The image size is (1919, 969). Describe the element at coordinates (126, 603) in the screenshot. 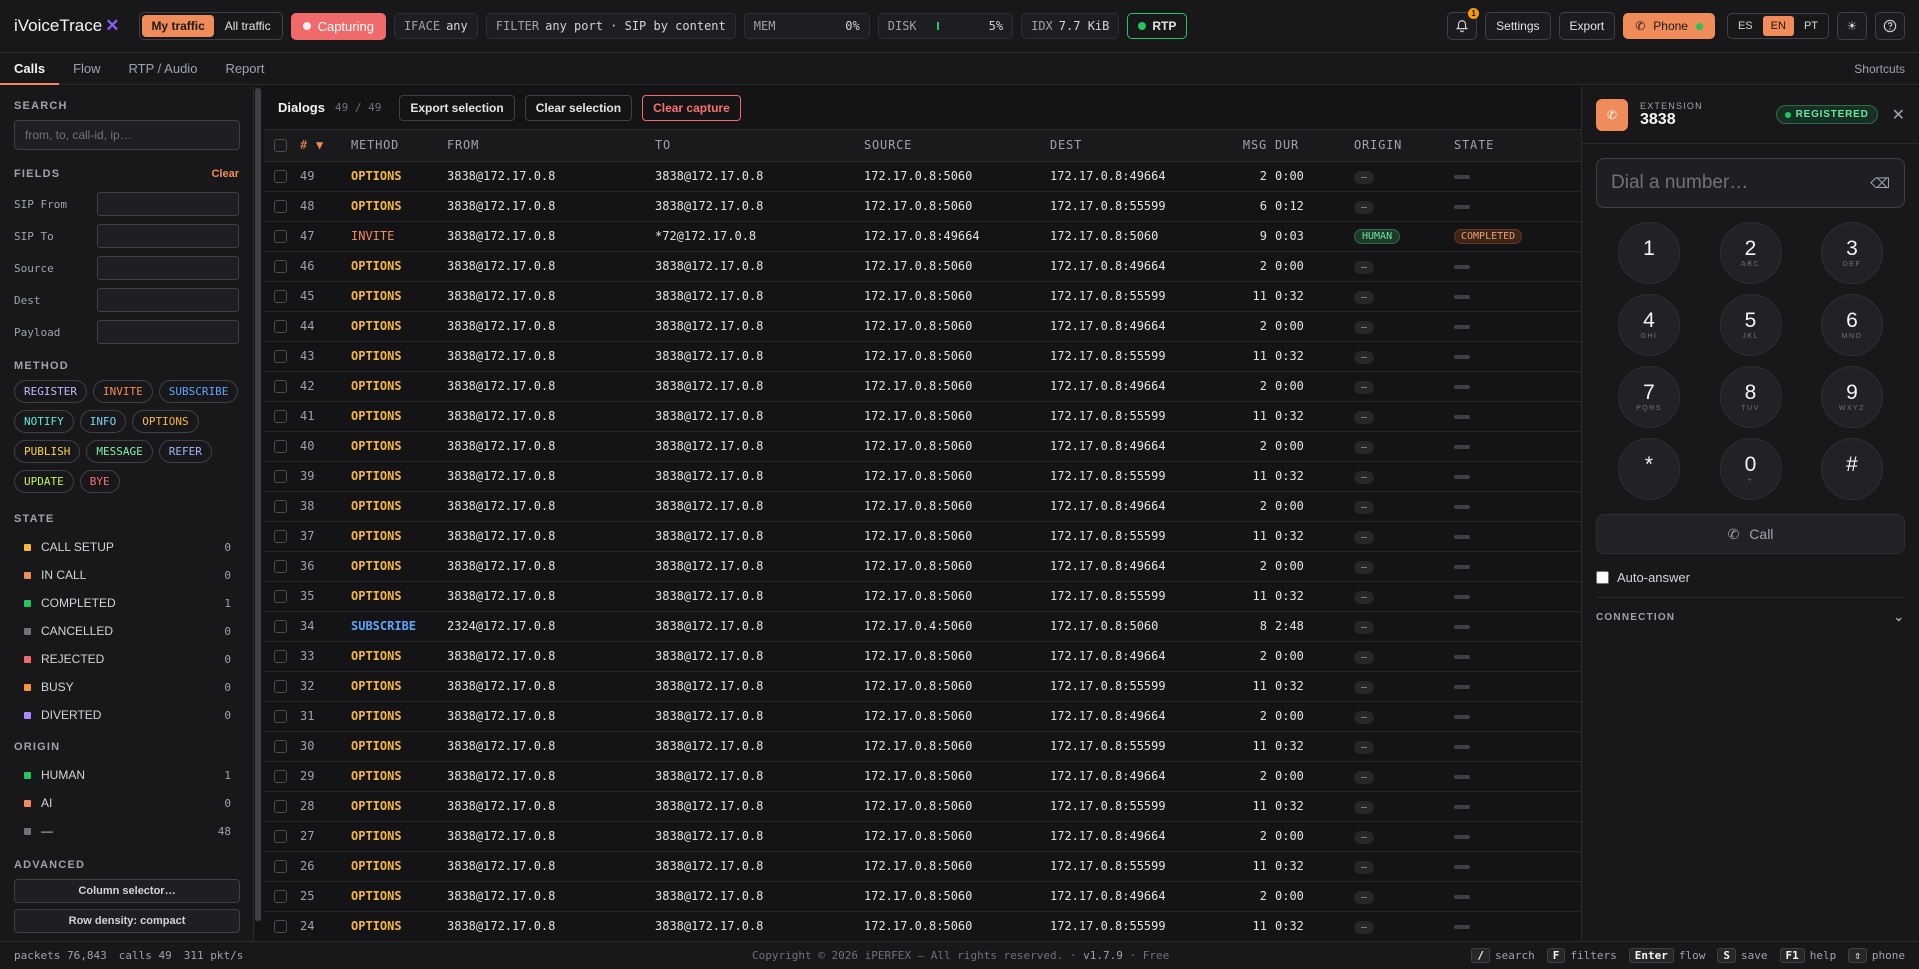

I see `state-filter-item: COMPLETED 1` at that location.